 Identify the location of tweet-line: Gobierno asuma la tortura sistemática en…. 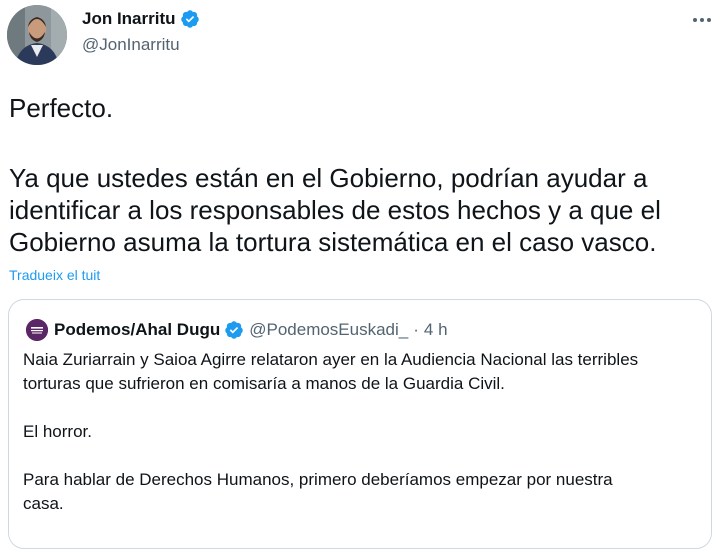
(333, 242).